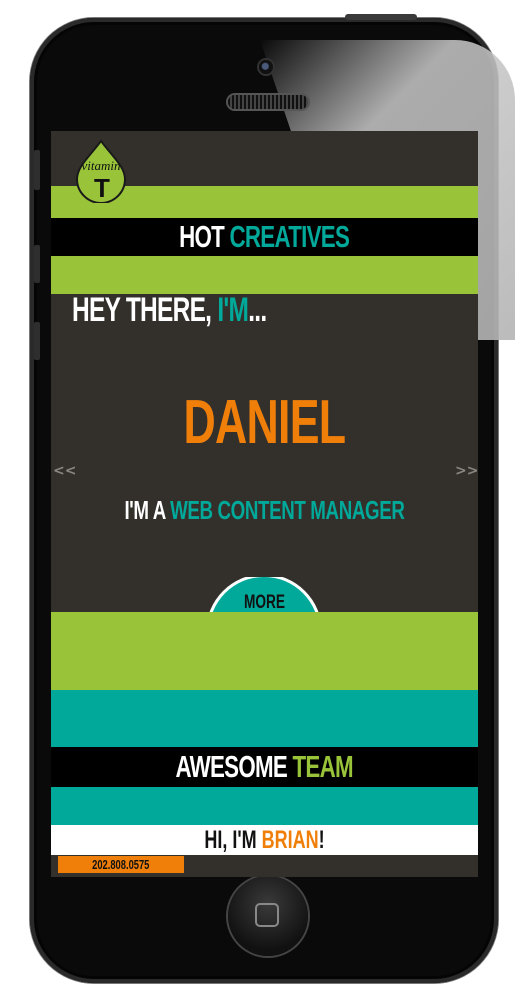 The image size is (529, 1000). What do you see at coordinates (266, 67) in the screenshot?
I see `camera-icon` at bounding box center [266, 67].